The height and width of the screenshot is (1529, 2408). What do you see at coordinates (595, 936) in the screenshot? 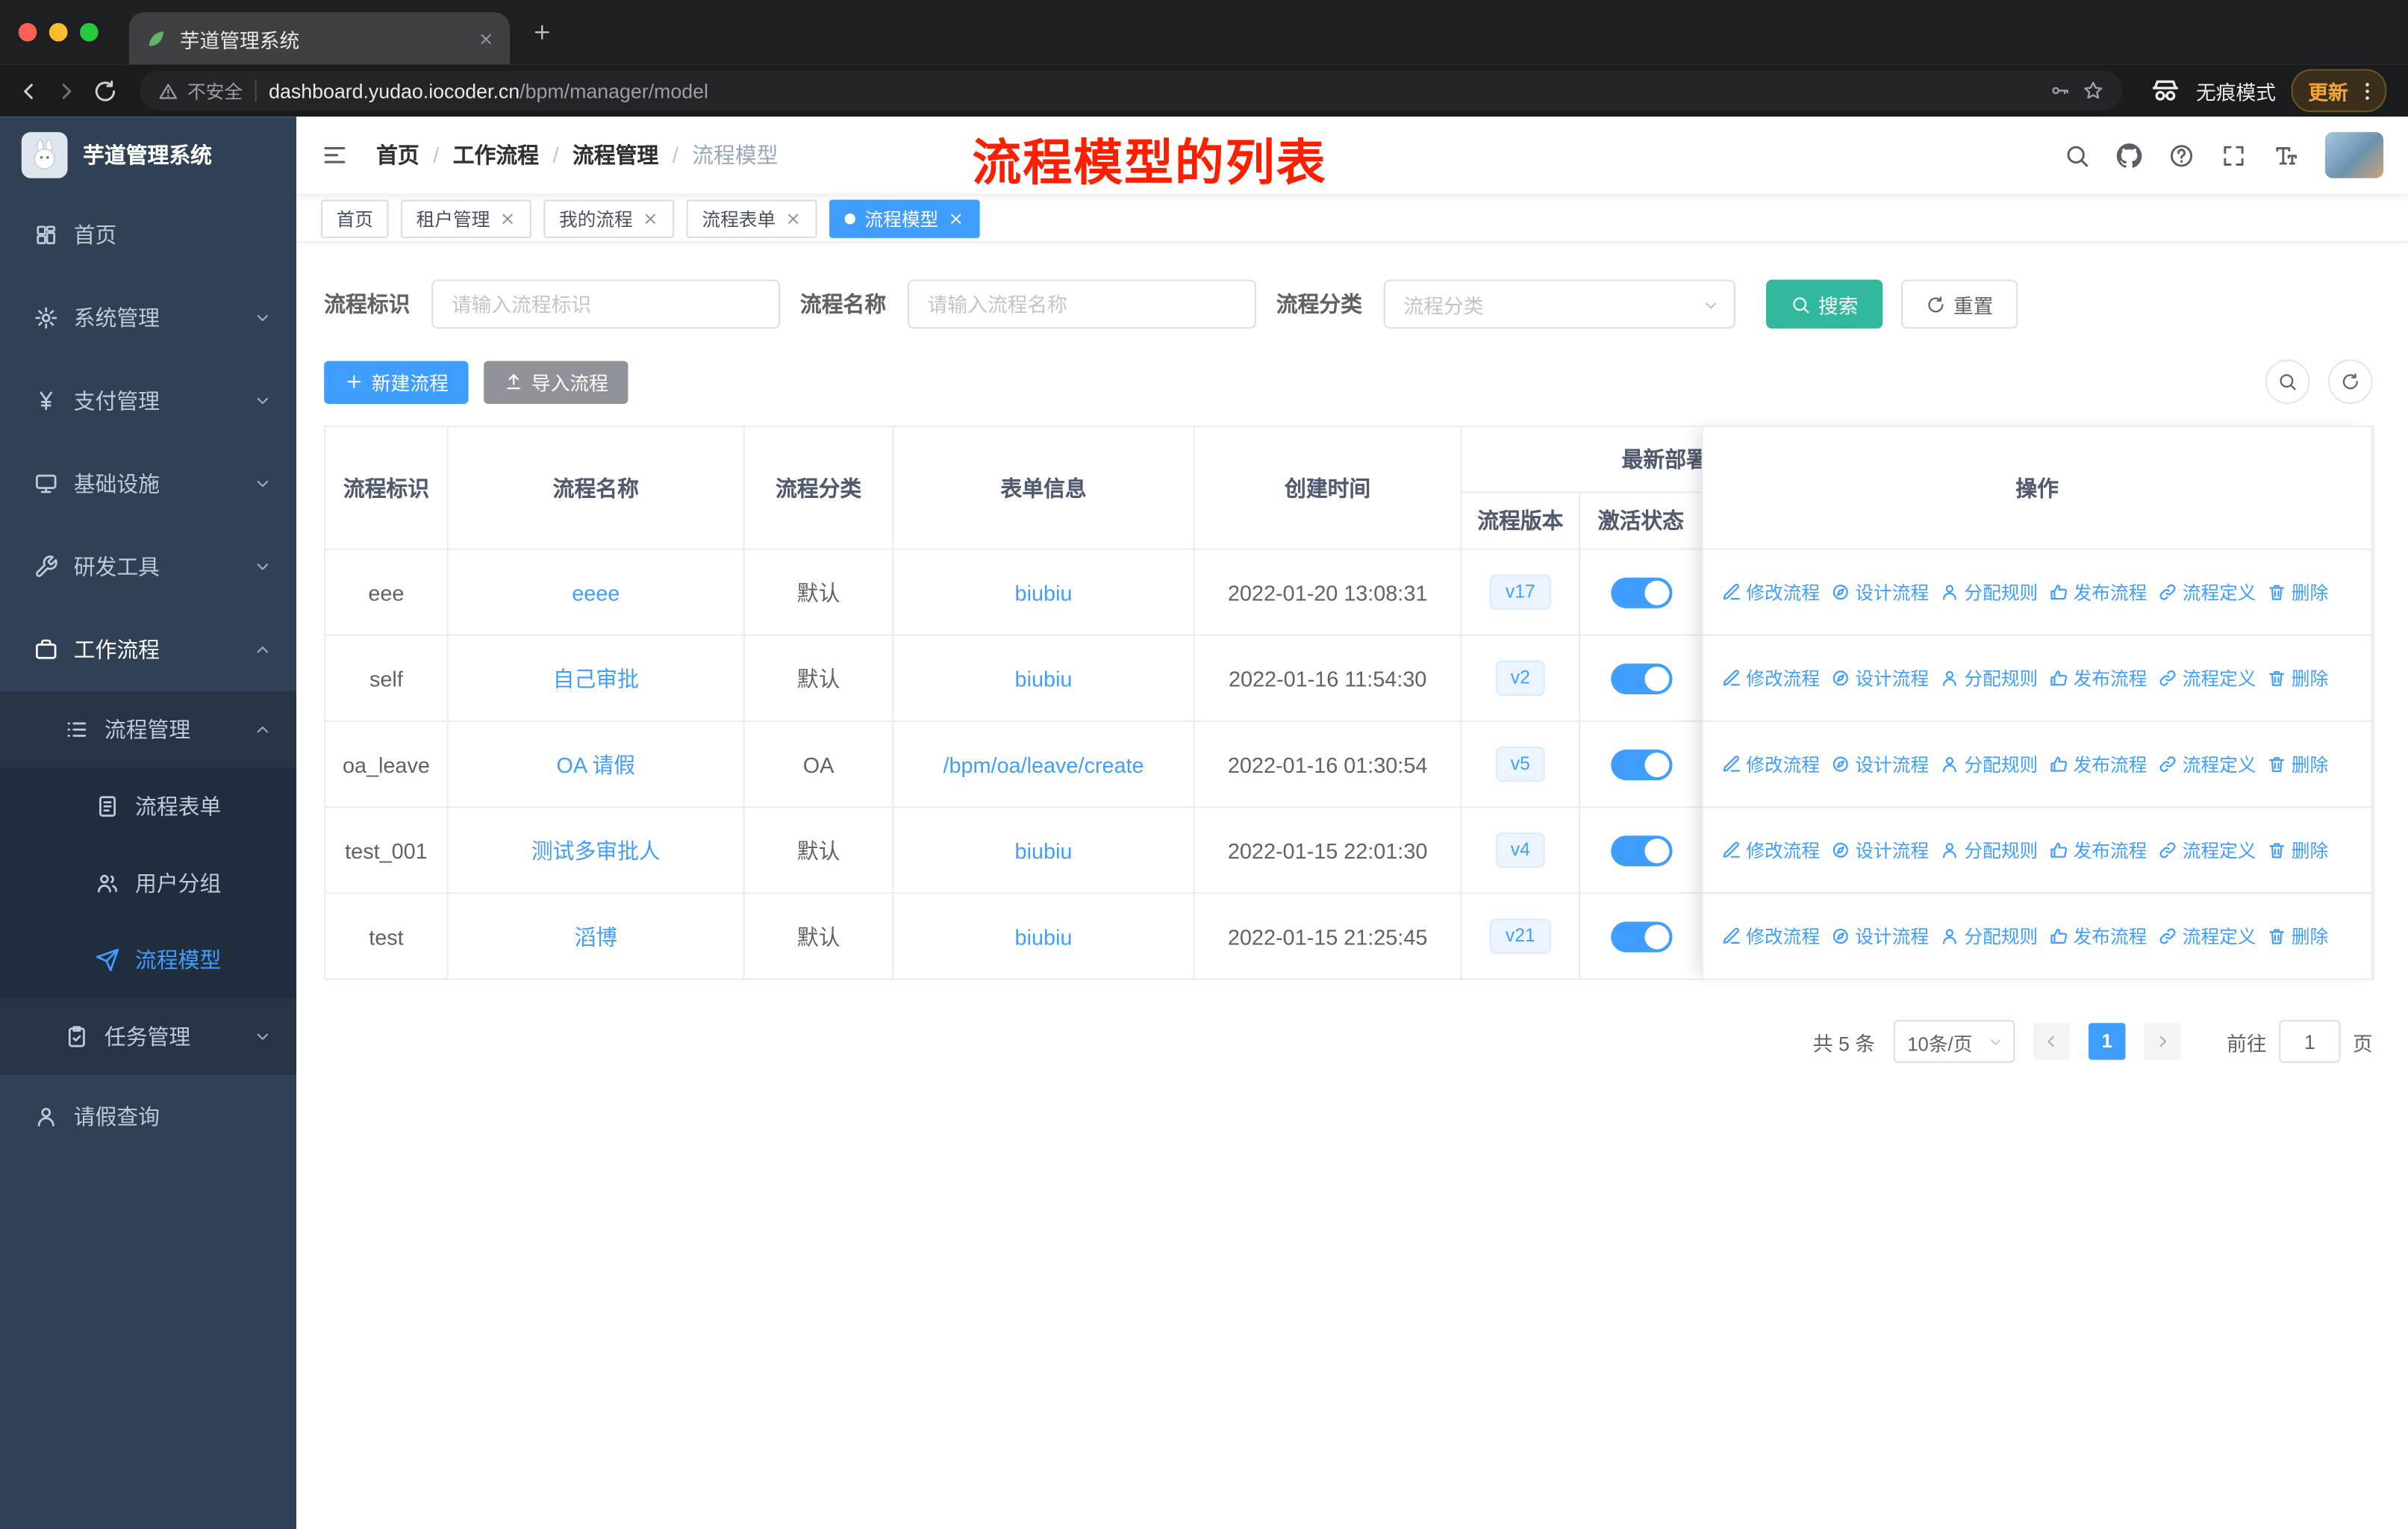
I see `process-name-link: 滔博` at bounding box center [595, 936].